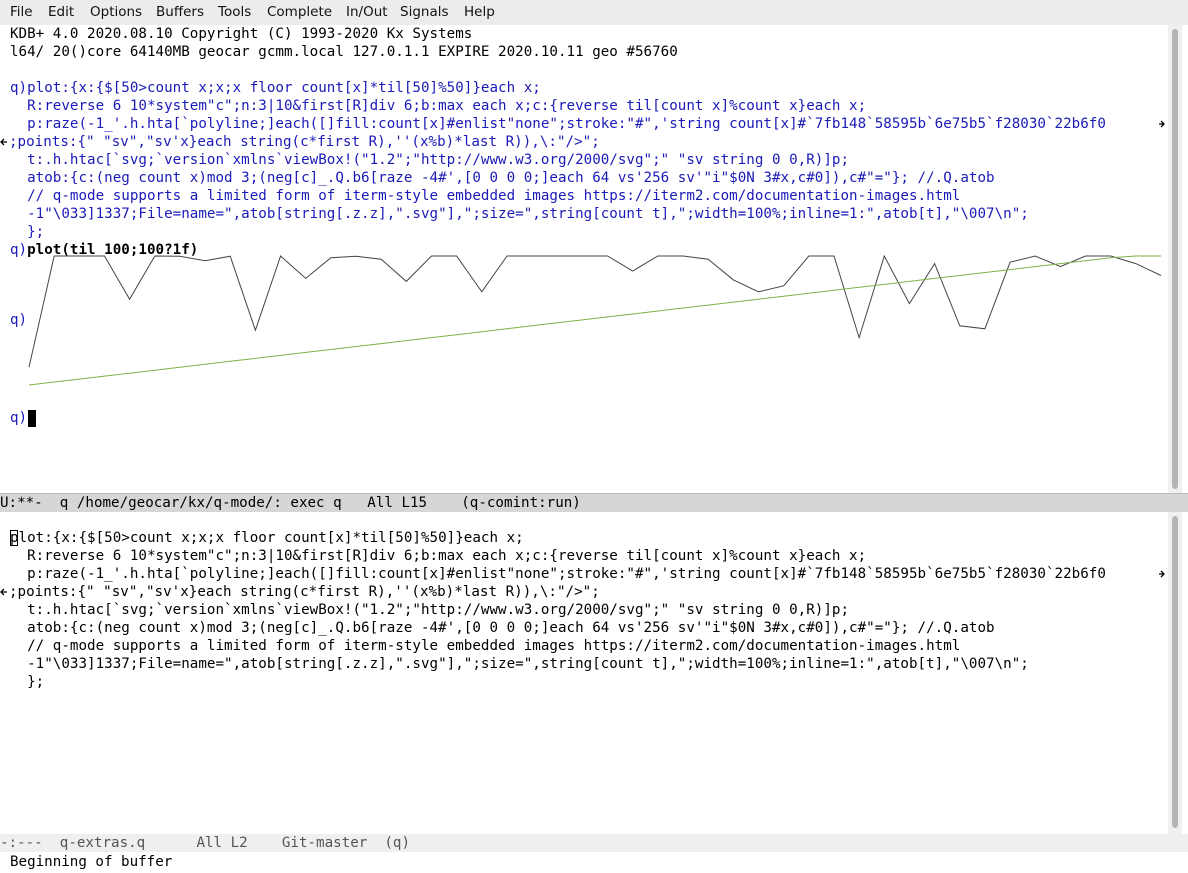  Describe the element at coordinates (479, 12) in the screenshot. I see `menu-help: Help` at that location.